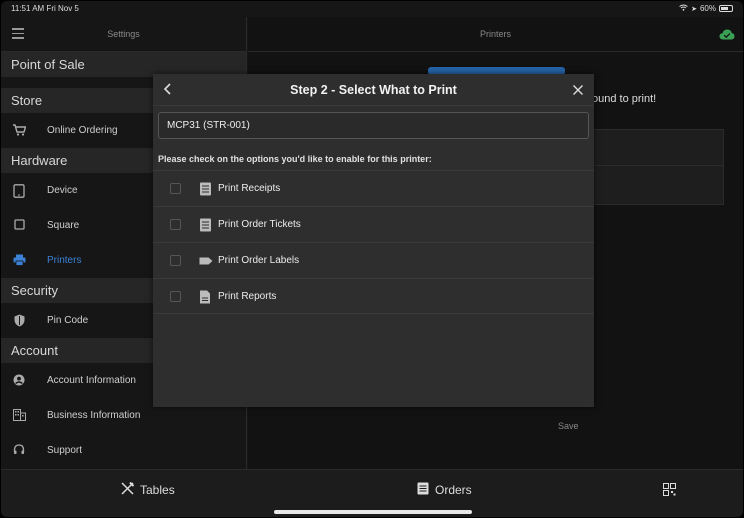 Image resolution: width=744 pixels, height=518 pixels. I want to click on home-indicator, so click(373, 512).